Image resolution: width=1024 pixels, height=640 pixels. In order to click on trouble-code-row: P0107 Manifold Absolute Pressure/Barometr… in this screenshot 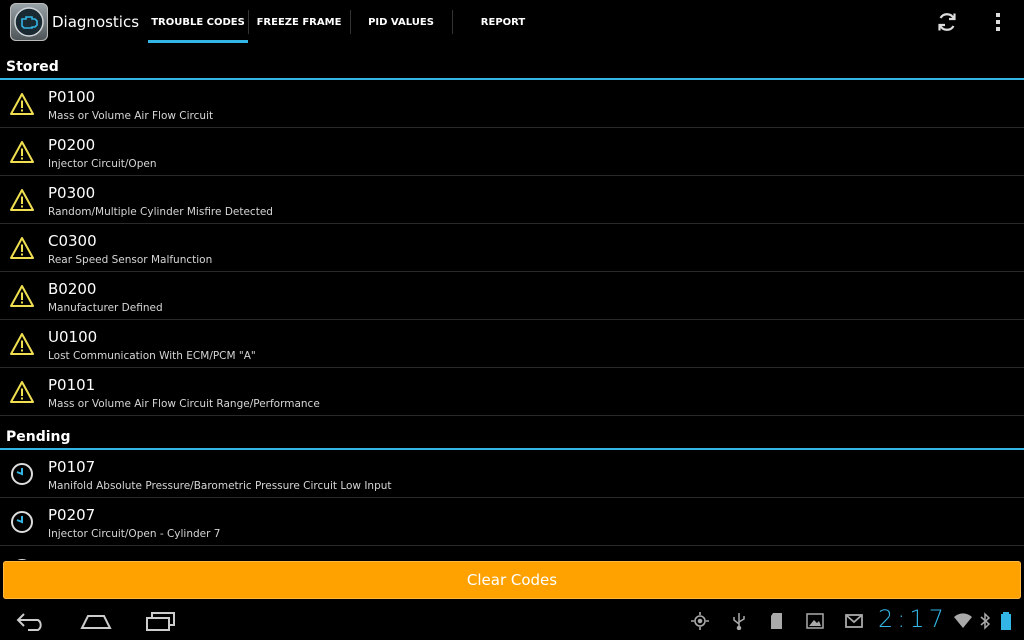, I will do `click(512, 474)`.